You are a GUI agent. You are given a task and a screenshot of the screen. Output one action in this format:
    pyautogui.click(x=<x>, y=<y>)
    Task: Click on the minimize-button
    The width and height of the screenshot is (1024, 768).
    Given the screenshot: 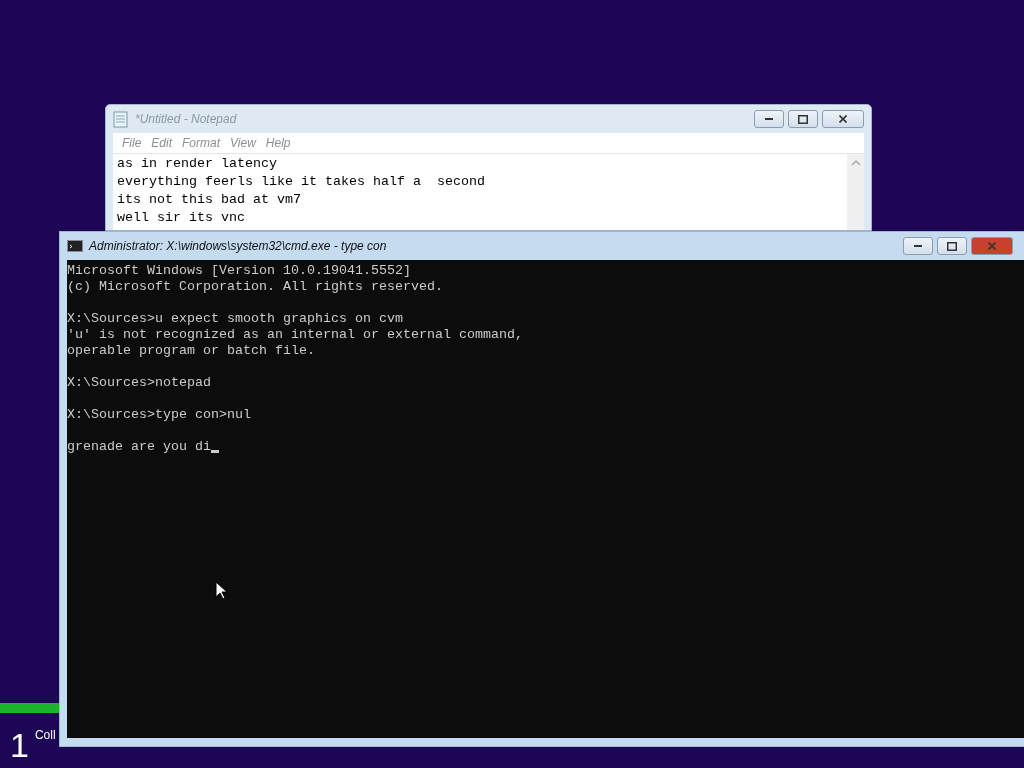 What is the action you would take?
    pyautogui.click(x=918, y=246)
    